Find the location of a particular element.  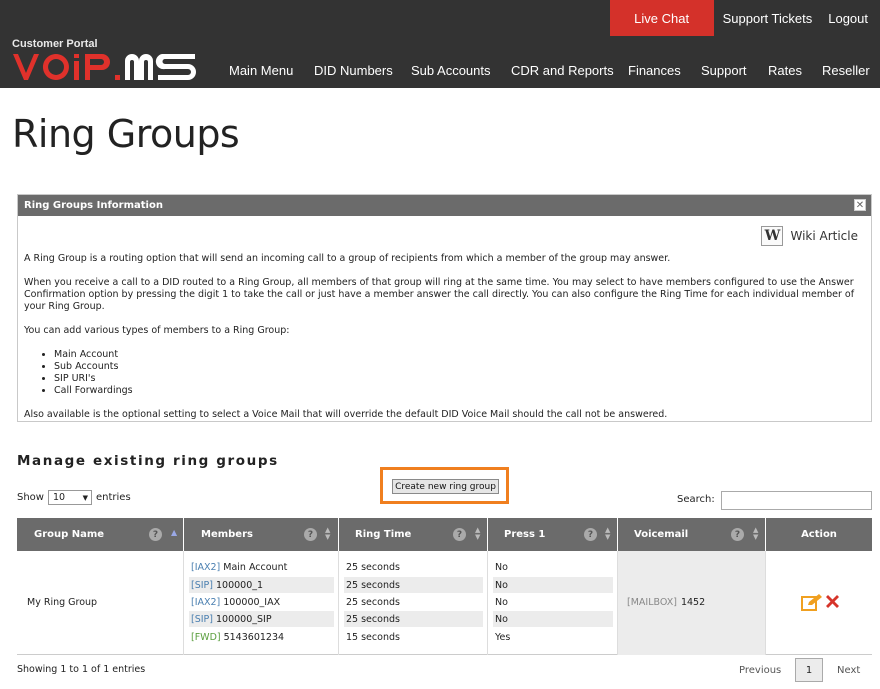

column-action: Action is located at coordinates (819, 534).